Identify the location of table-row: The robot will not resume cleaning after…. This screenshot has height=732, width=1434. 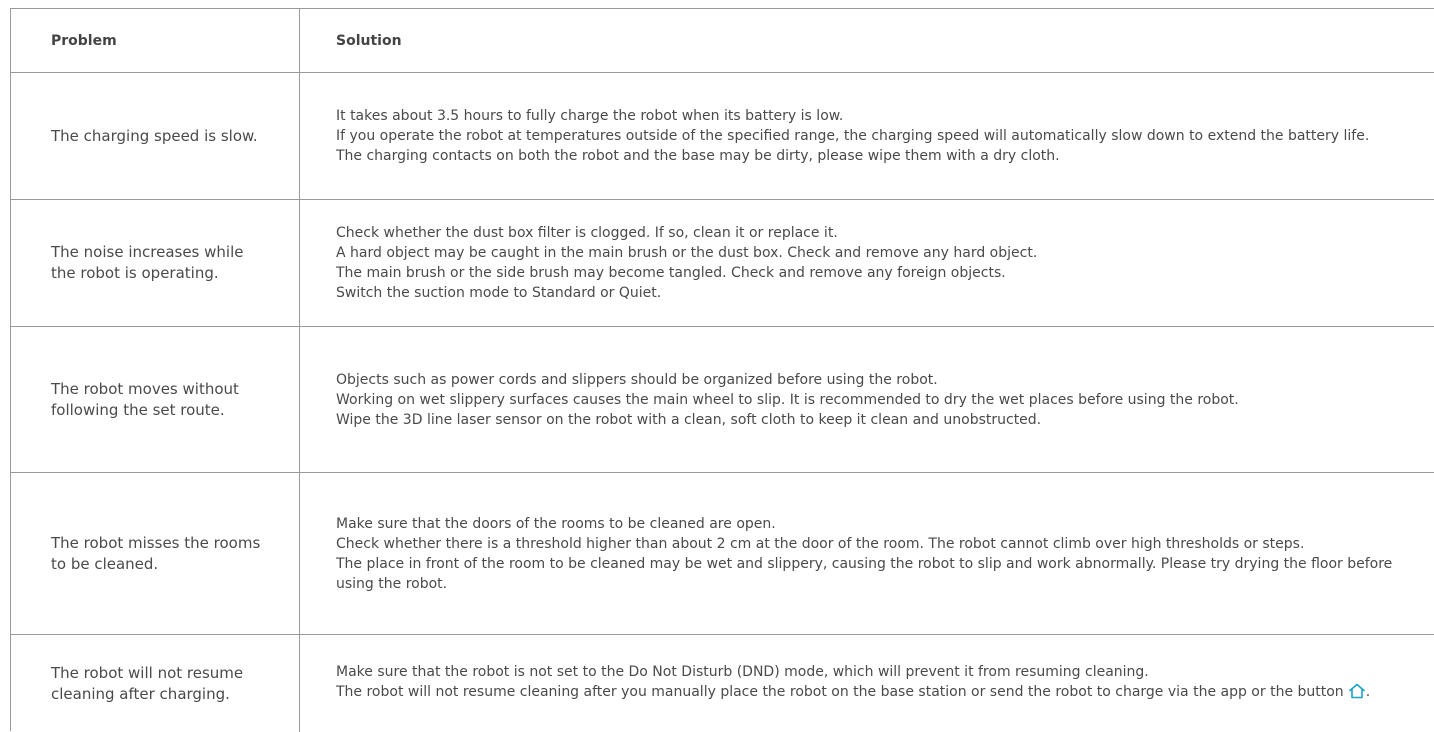
(722, 683).